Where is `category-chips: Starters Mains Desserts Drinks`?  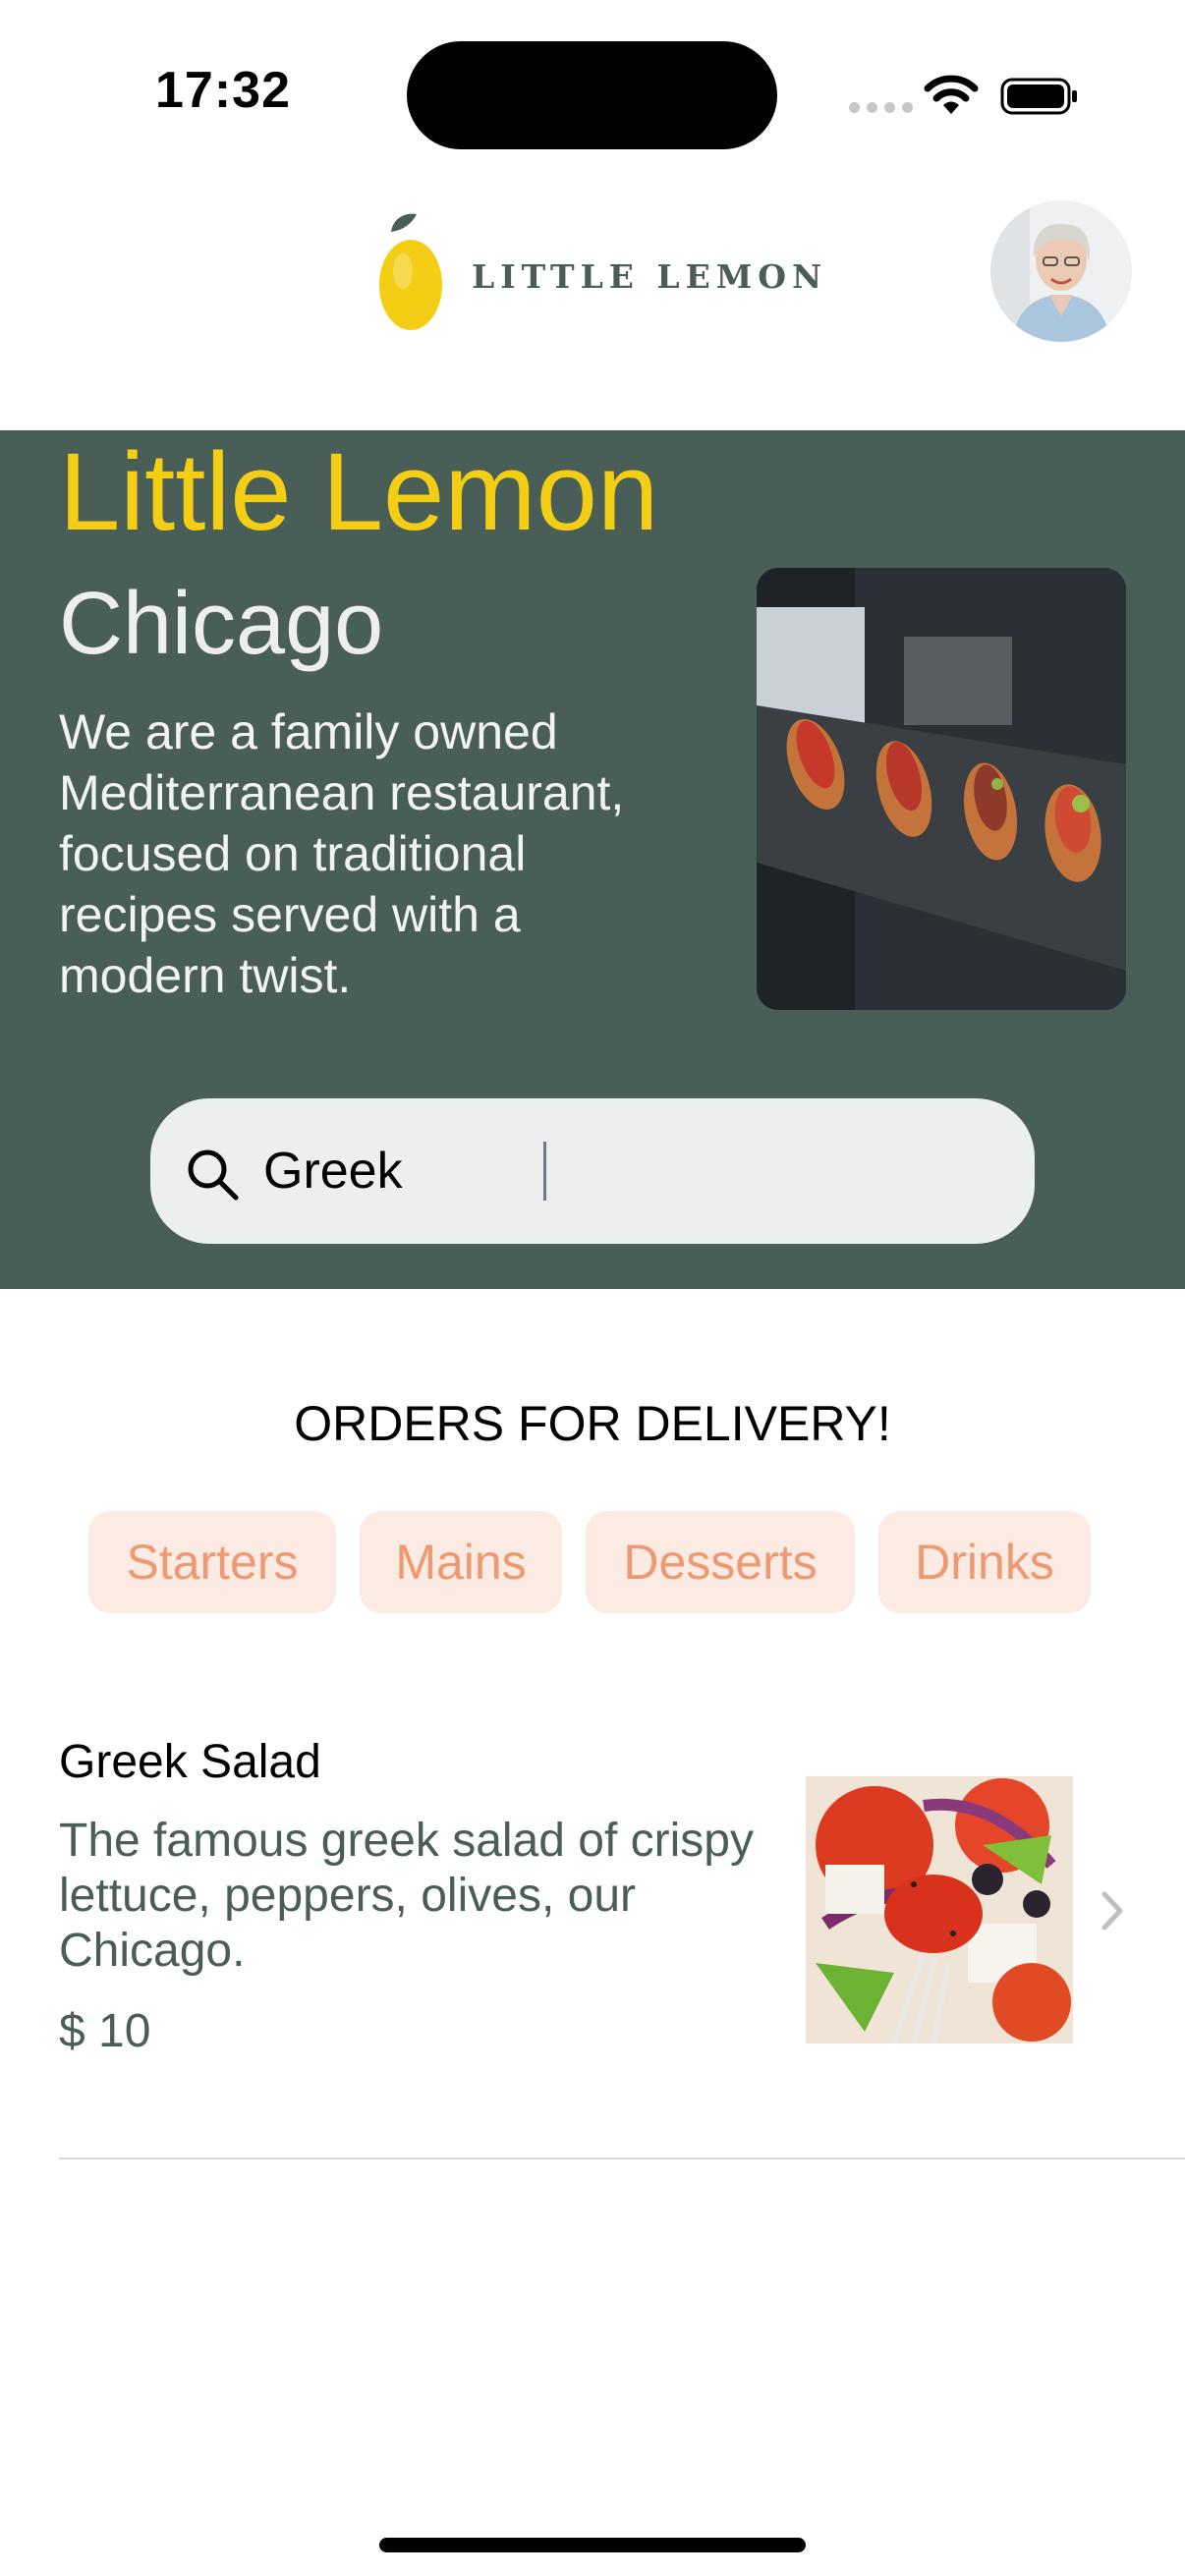
category-chips: Starters Mains Desserts Drinks is located at coordinates (590, 1562).